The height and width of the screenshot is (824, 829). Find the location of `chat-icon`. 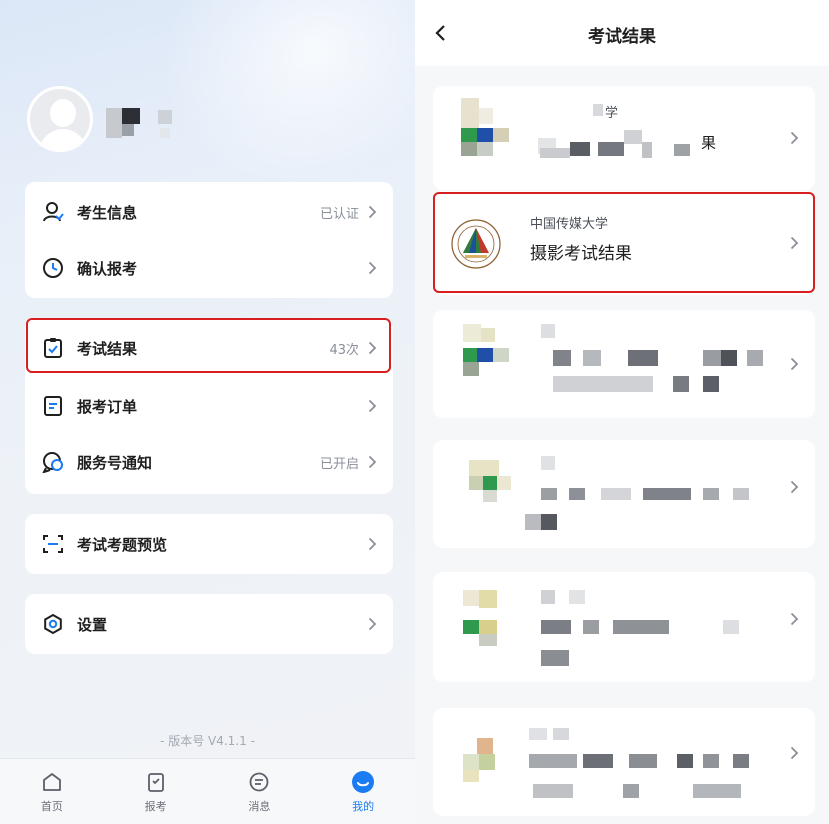

chat-icon is located at coordinates (53, 462).